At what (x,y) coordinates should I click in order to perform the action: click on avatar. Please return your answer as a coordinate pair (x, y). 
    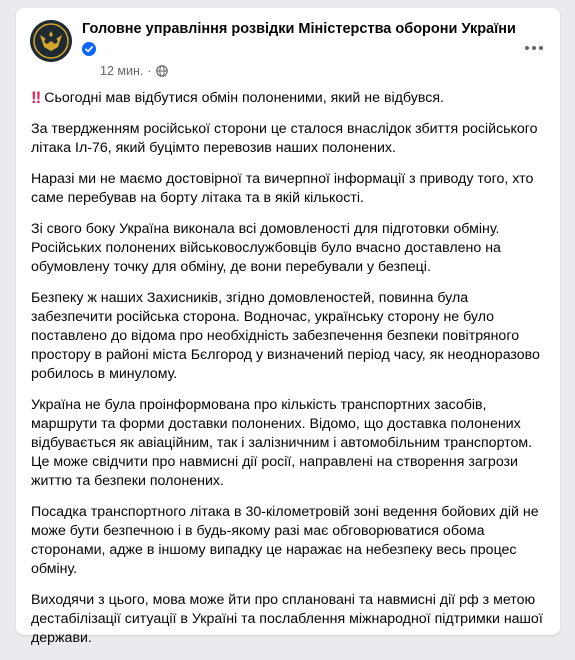
    Looking at the image, I should click on (51, 41).